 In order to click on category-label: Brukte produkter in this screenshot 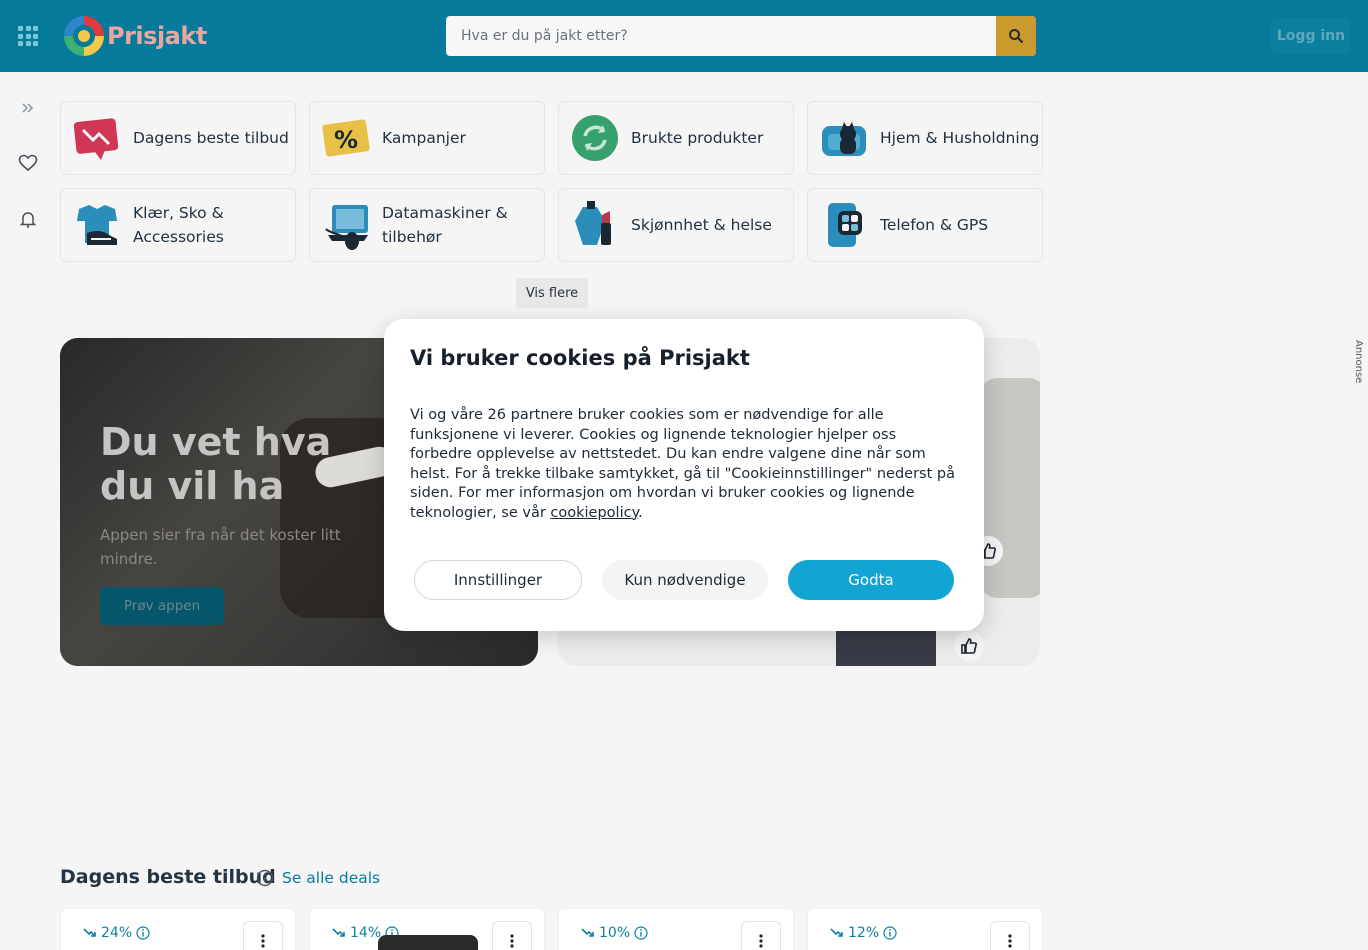, I will do `click(697, 138)`.